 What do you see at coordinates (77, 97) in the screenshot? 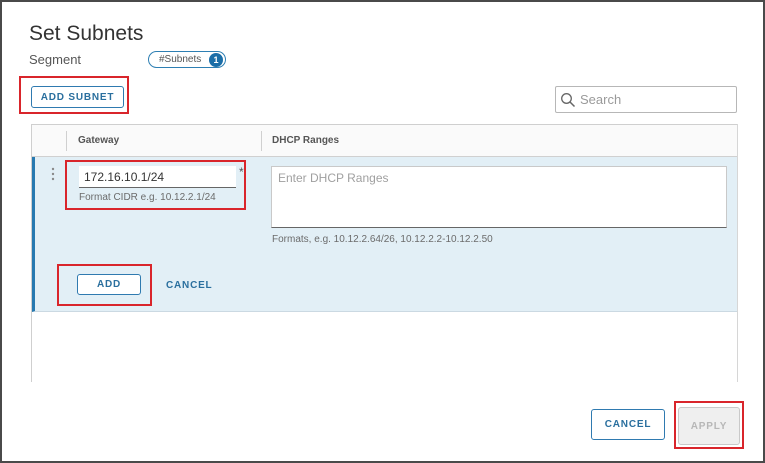
I see `add-subnet-button: ADD SUBNET` at bounding box center [77, 97].